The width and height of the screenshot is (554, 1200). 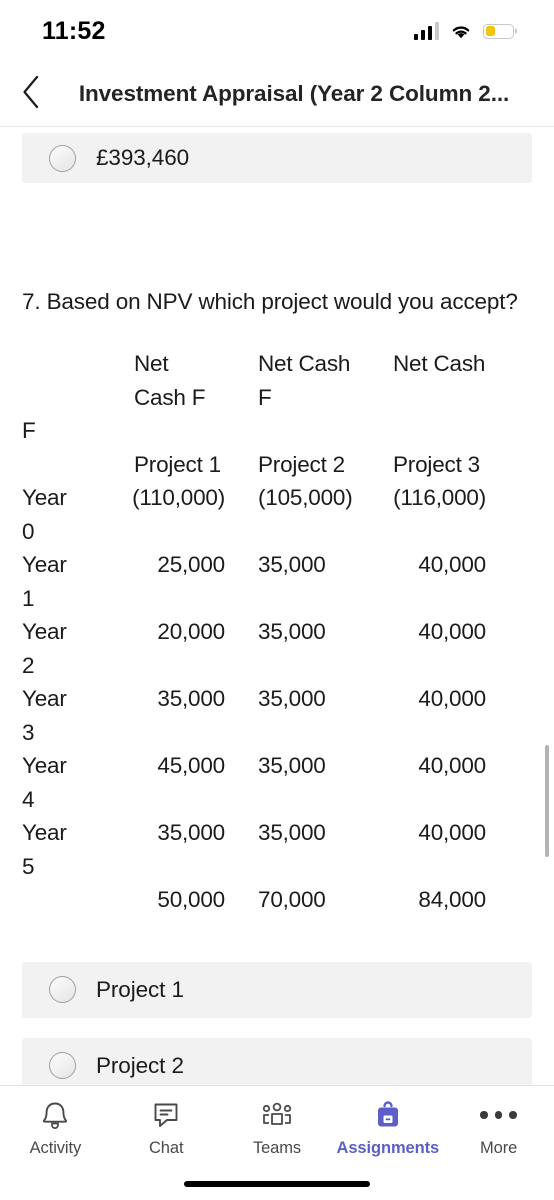 I want to click on status-icons, so click(x=463, y=31).